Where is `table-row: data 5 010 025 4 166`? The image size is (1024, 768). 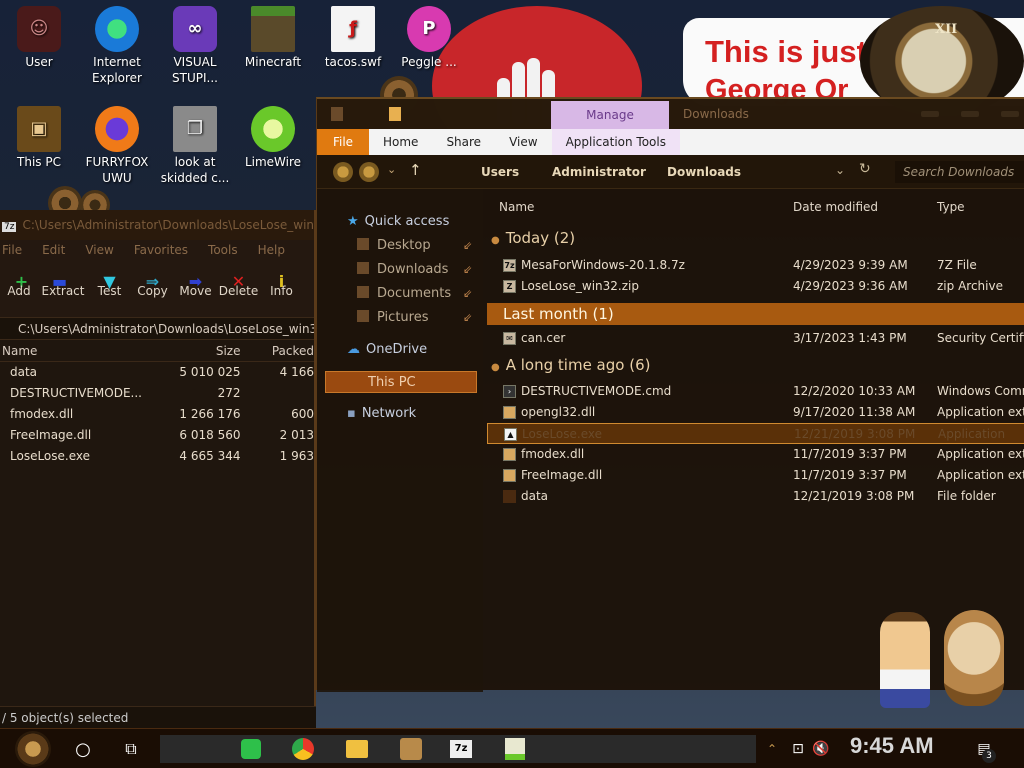
table-row: data 5 010 025 4 166 is located at coordinates (157, 372).